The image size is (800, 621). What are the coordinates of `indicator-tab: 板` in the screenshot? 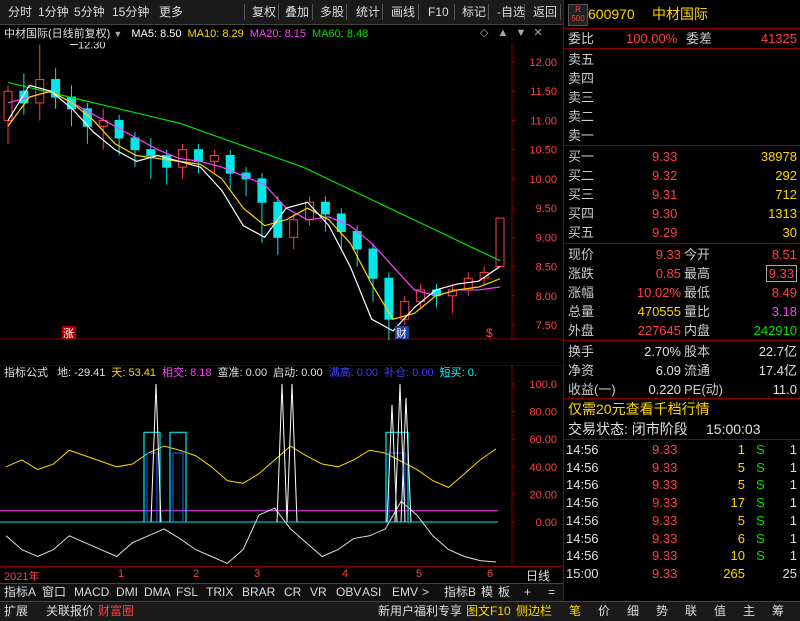 It's located at (504, 592).